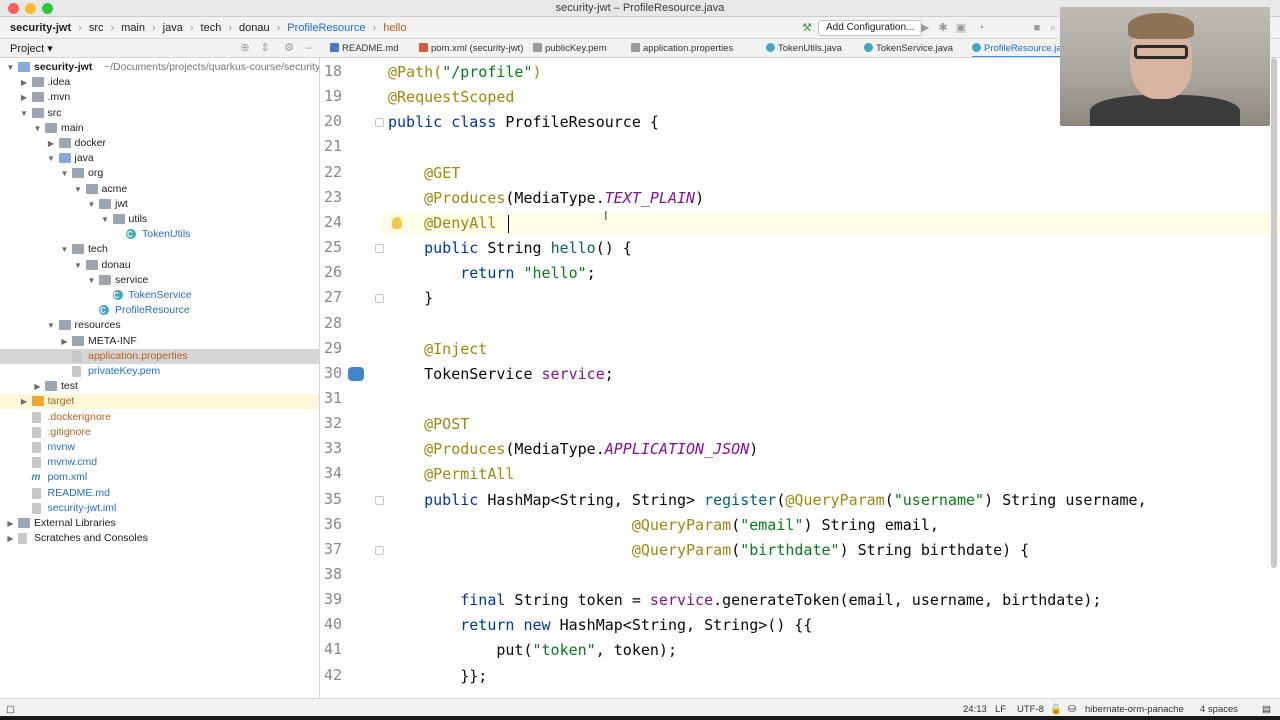 The width and height of the screenshot is (1280, 720). Describe the element at coordinates (159, 265) in the screenshot. I see `tree-node: ▼ donau` at that location.